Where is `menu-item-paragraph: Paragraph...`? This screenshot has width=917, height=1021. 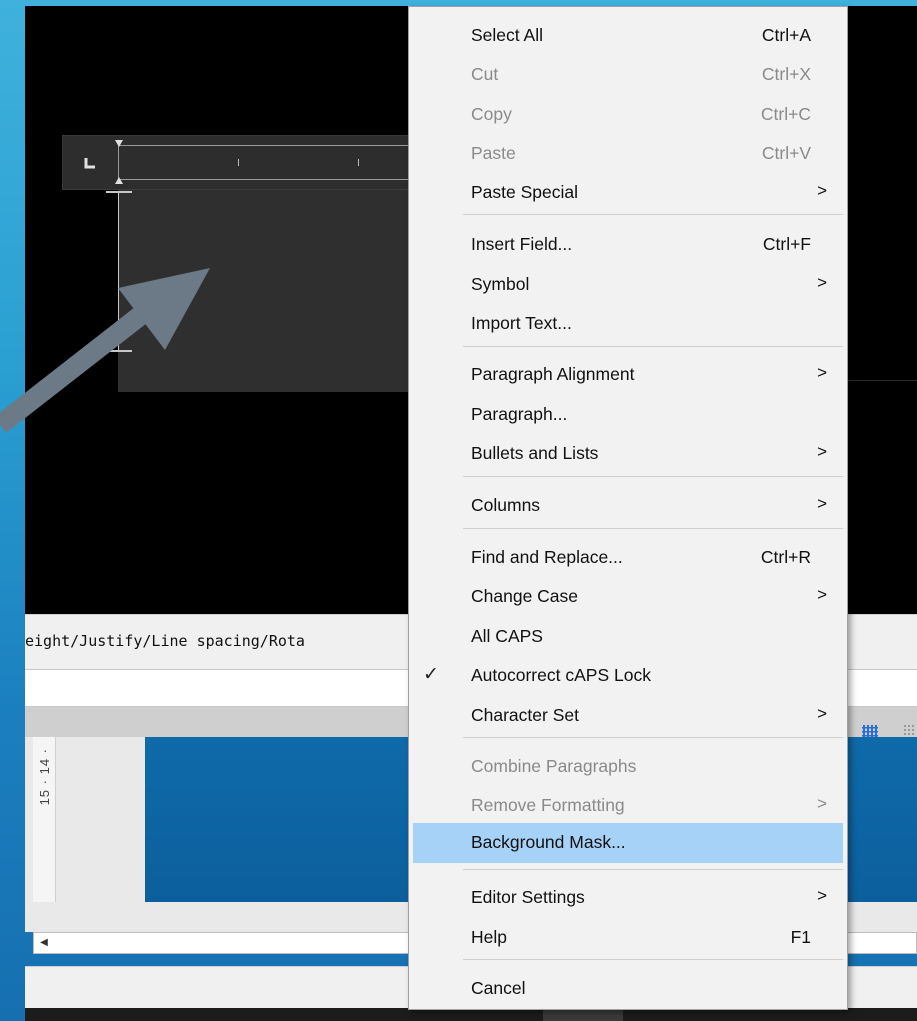
menu-item-paragraph: Paragraph... is located at coordinates (628, 415).